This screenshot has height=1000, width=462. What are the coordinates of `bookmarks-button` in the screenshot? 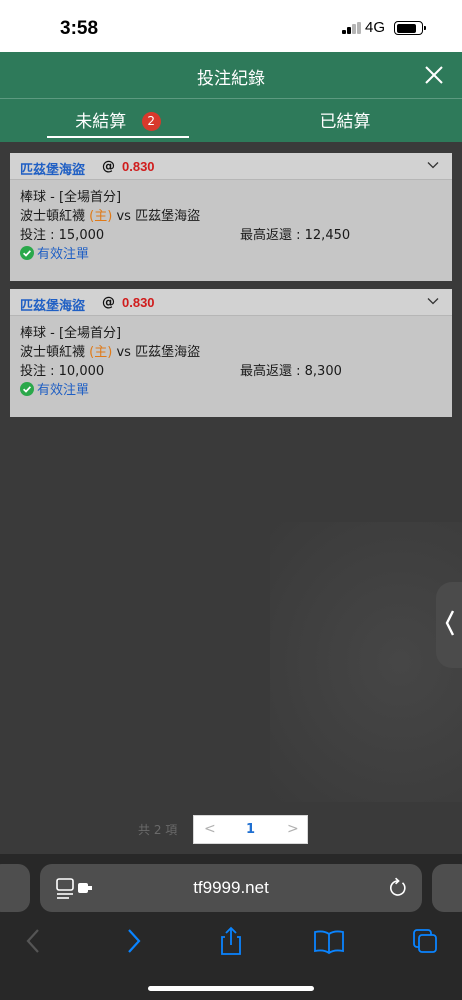 It's located at (329, 941).